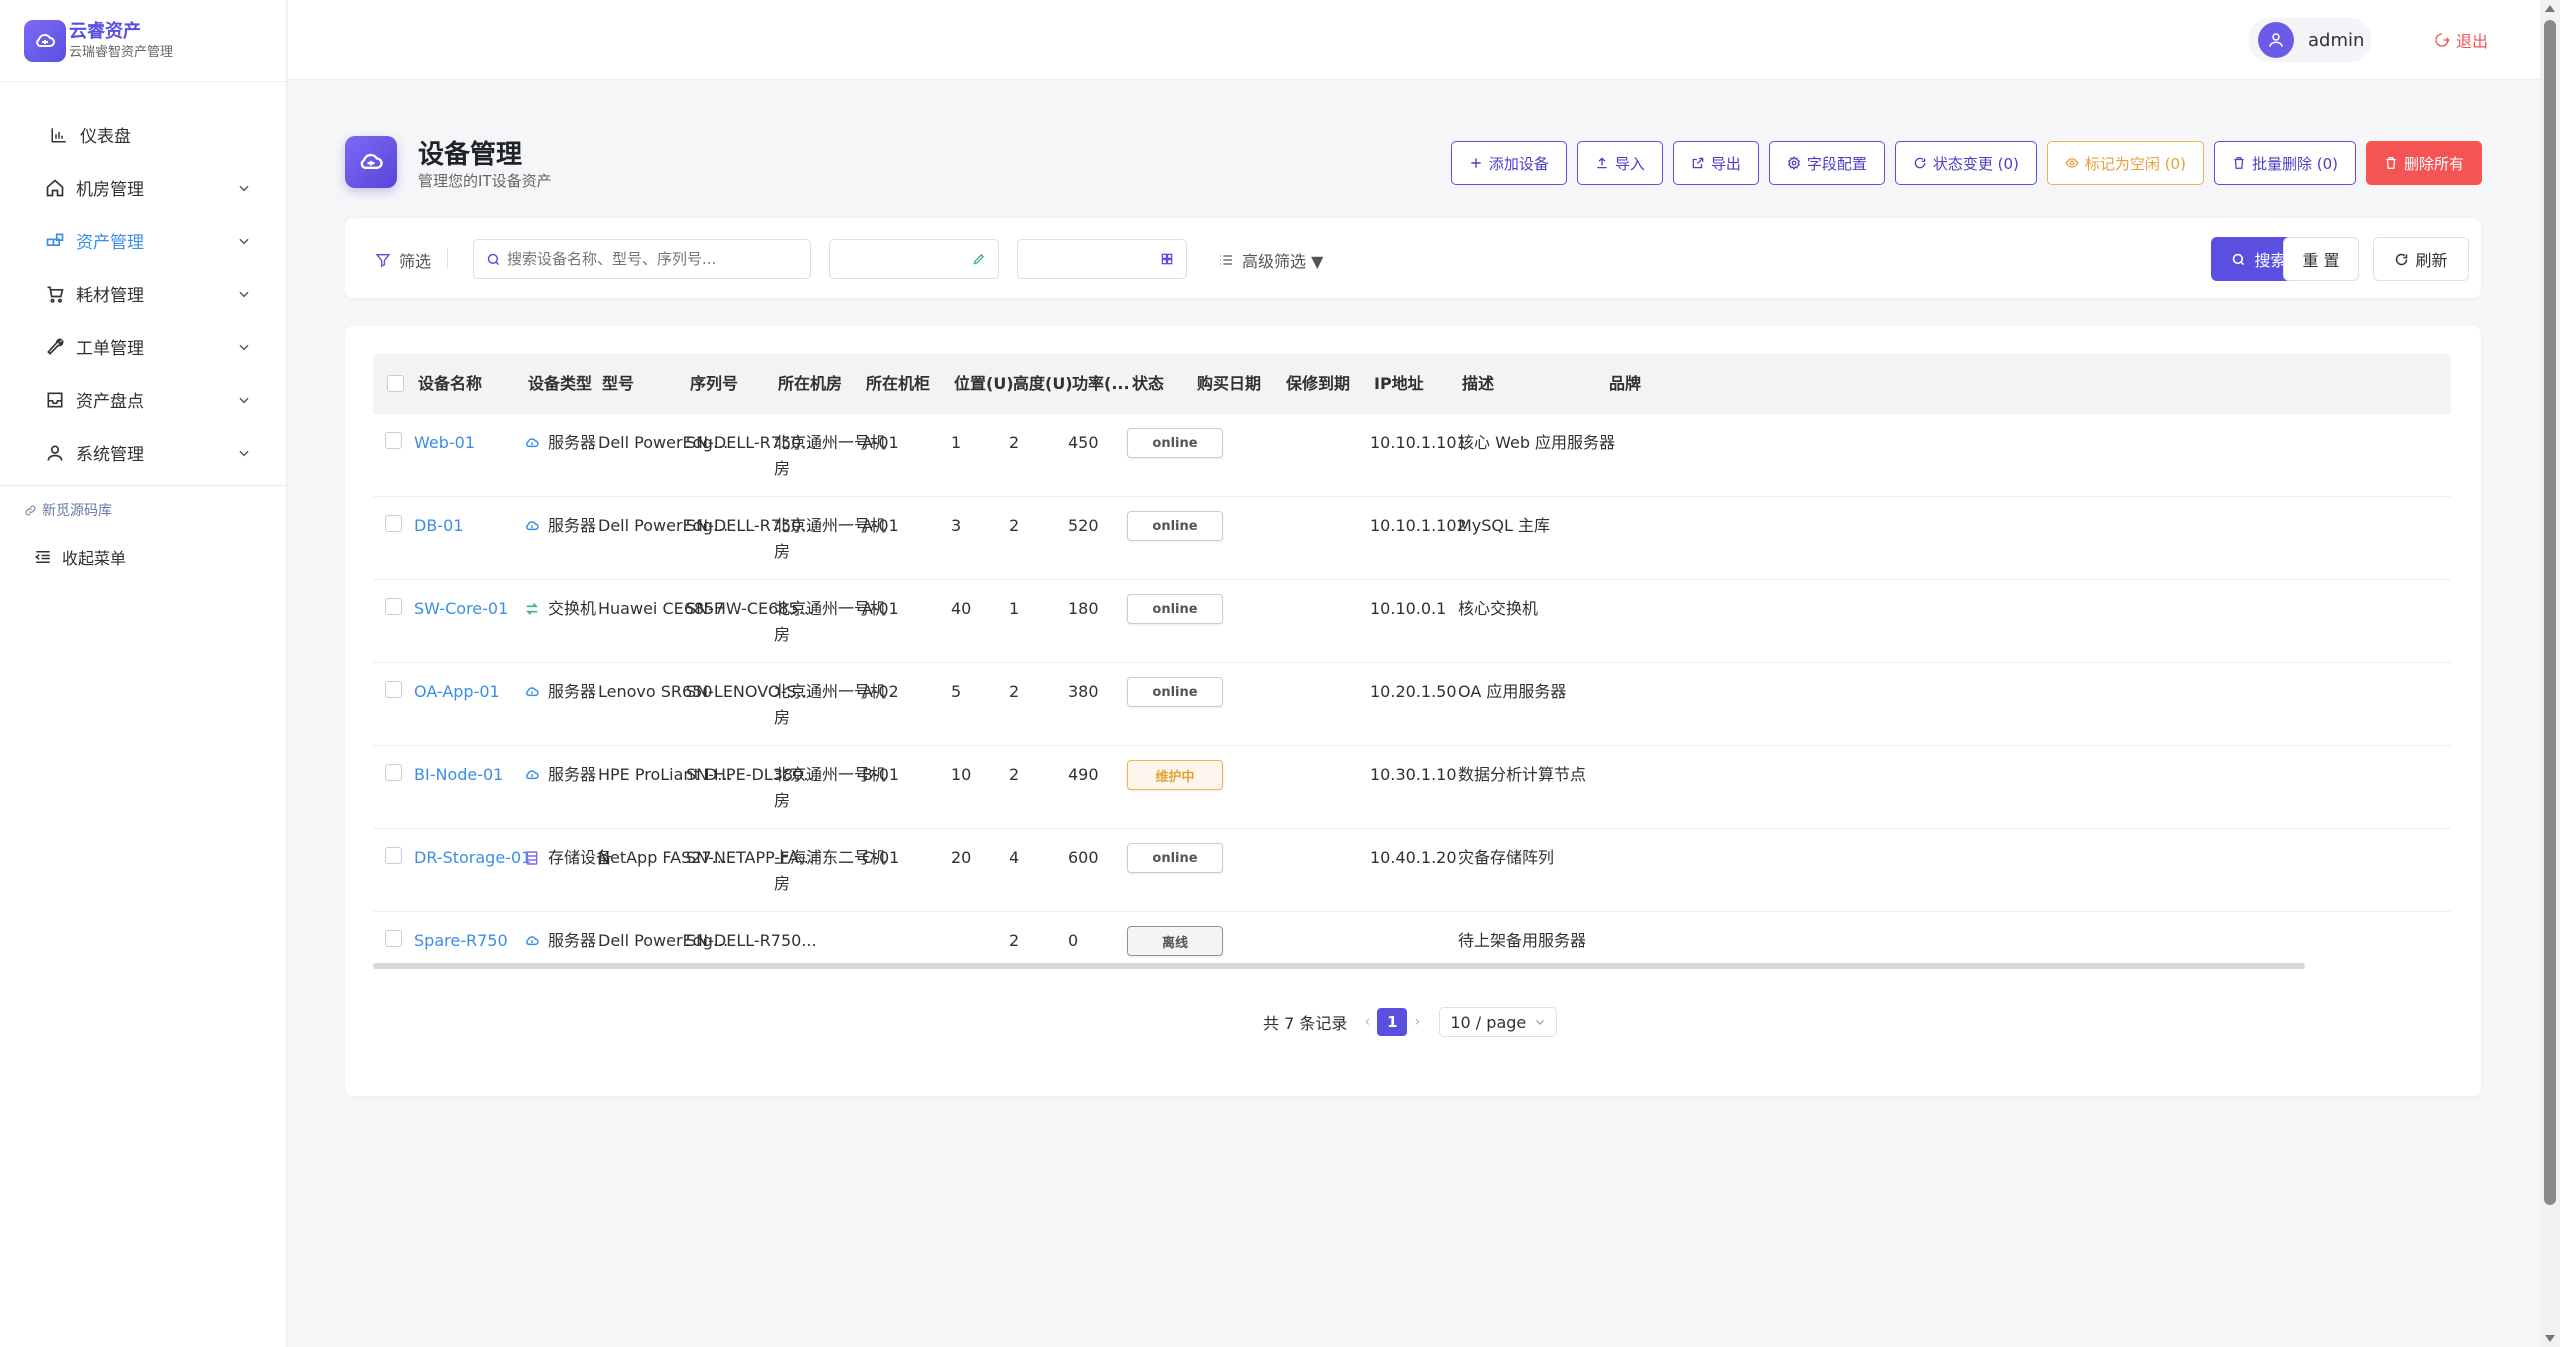  I want to click on reset-button-label: 重 置, so click(2321, 260).